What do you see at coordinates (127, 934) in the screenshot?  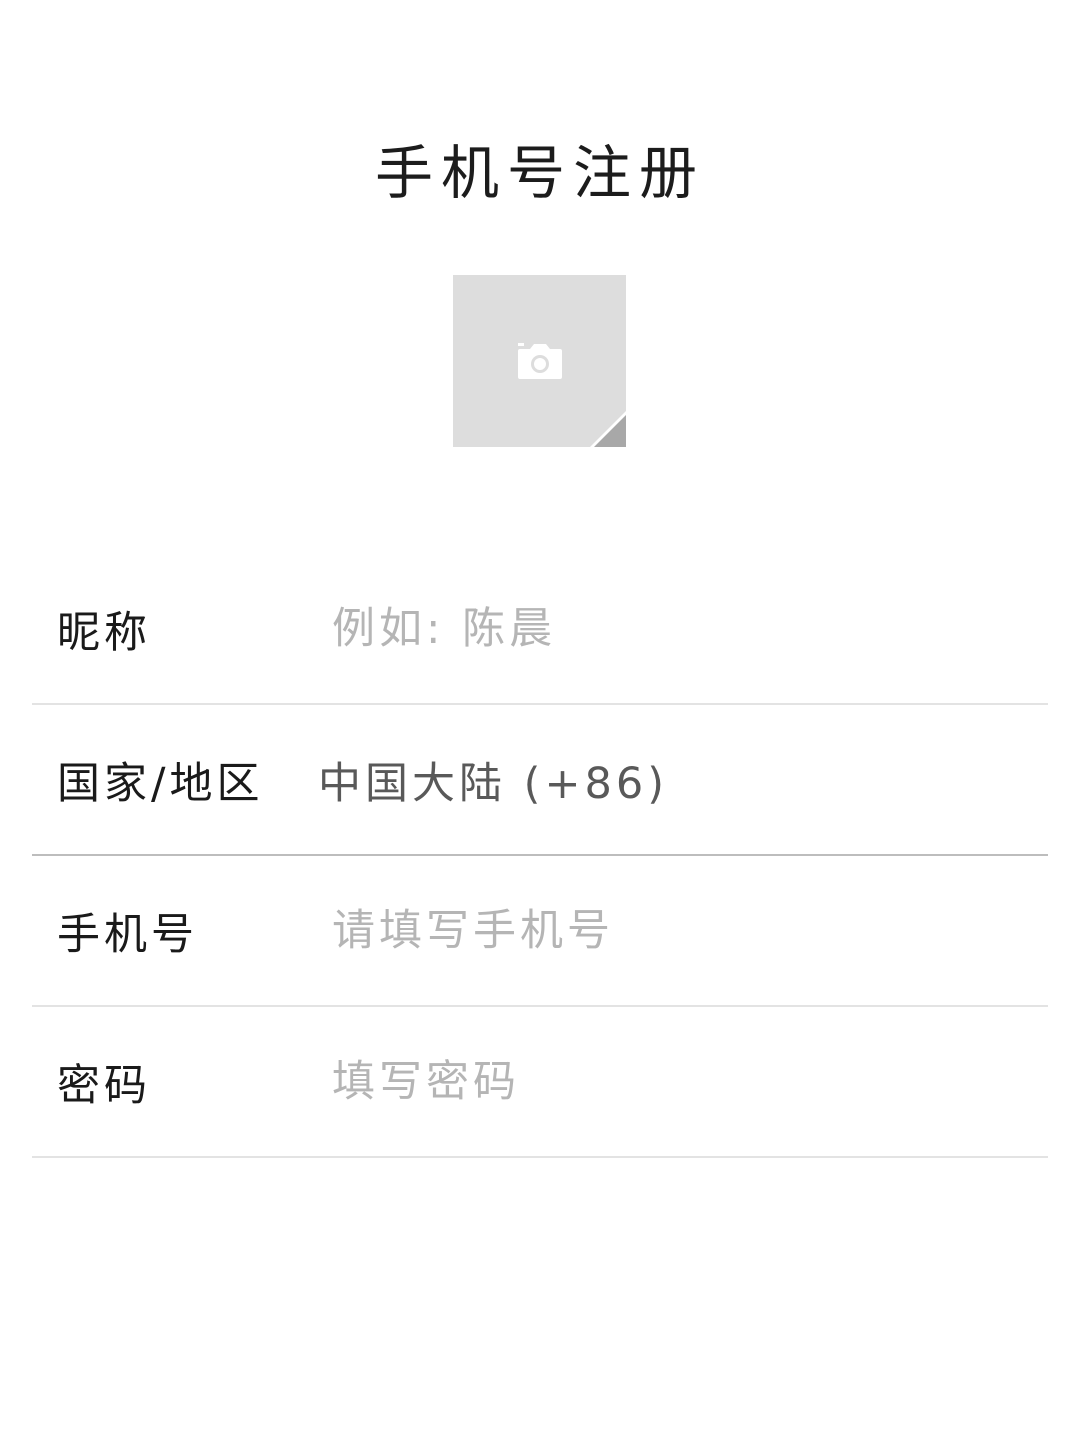 I see `phone-label: 手机号` at bounding box center [127, 934].